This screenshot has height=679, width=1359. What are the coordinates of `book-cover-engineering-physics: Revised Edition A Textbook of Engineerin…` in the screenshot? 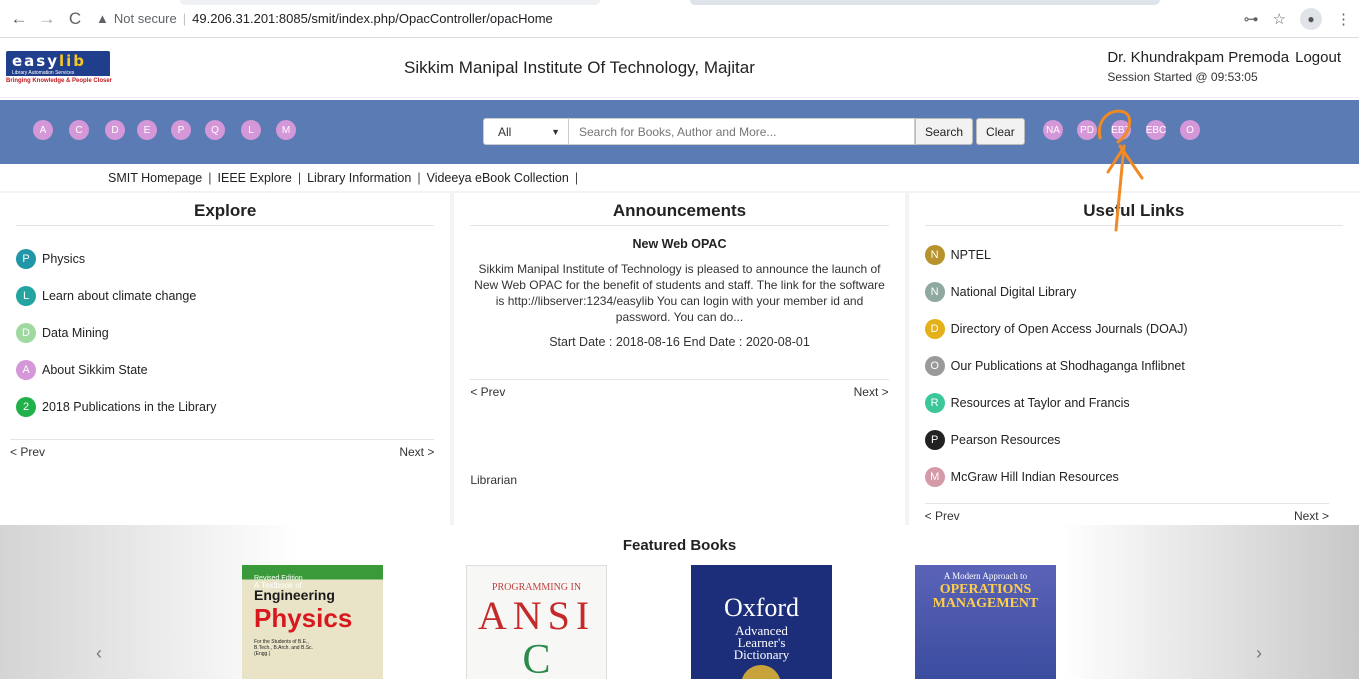 It's located at (312, 622).